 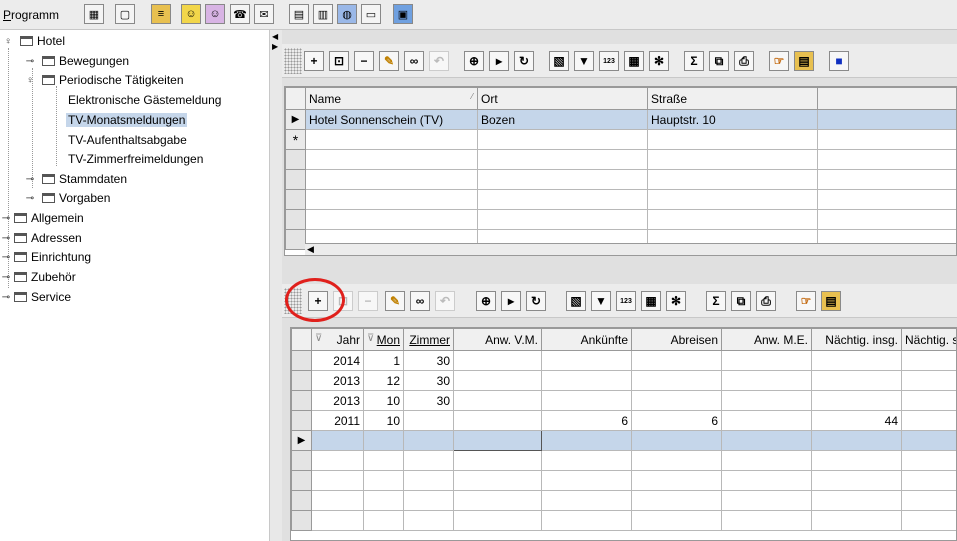 I want to click on list-icon: ≡, so click(x=161, y=14).